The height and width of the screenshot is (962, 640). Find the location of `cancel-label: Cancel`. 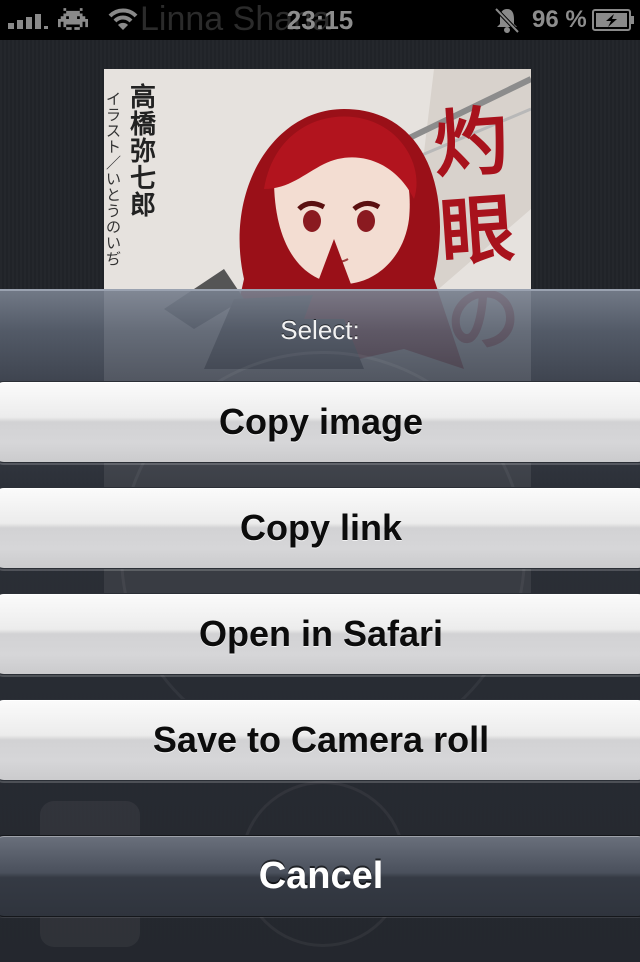

cancel-label: Cancel is located at coordinates (321, 875).